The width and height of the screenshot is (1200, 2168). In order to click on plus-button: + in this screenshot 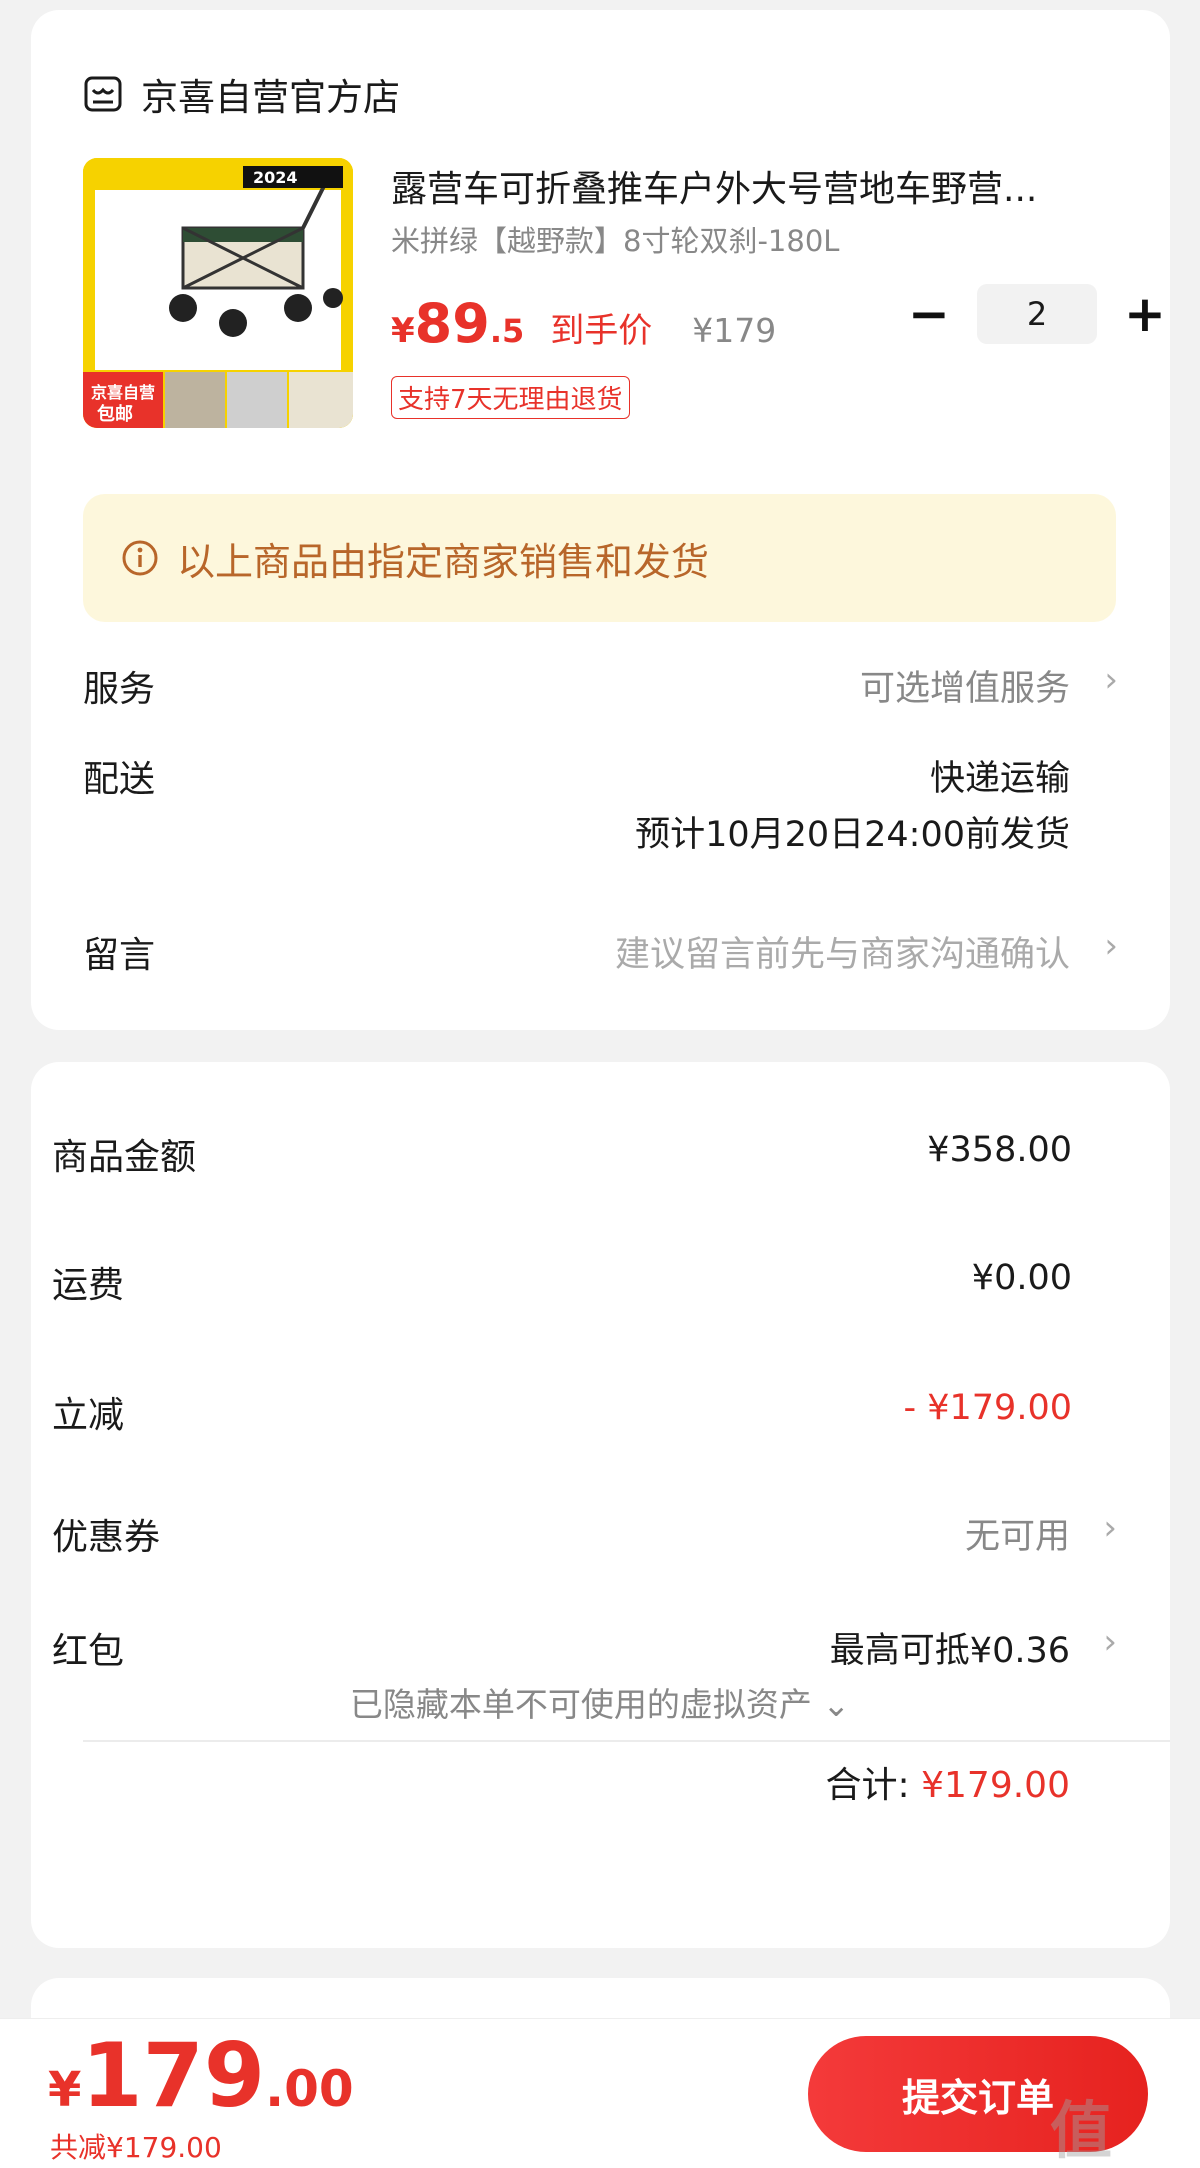, I will do `click(1145, 314)`.